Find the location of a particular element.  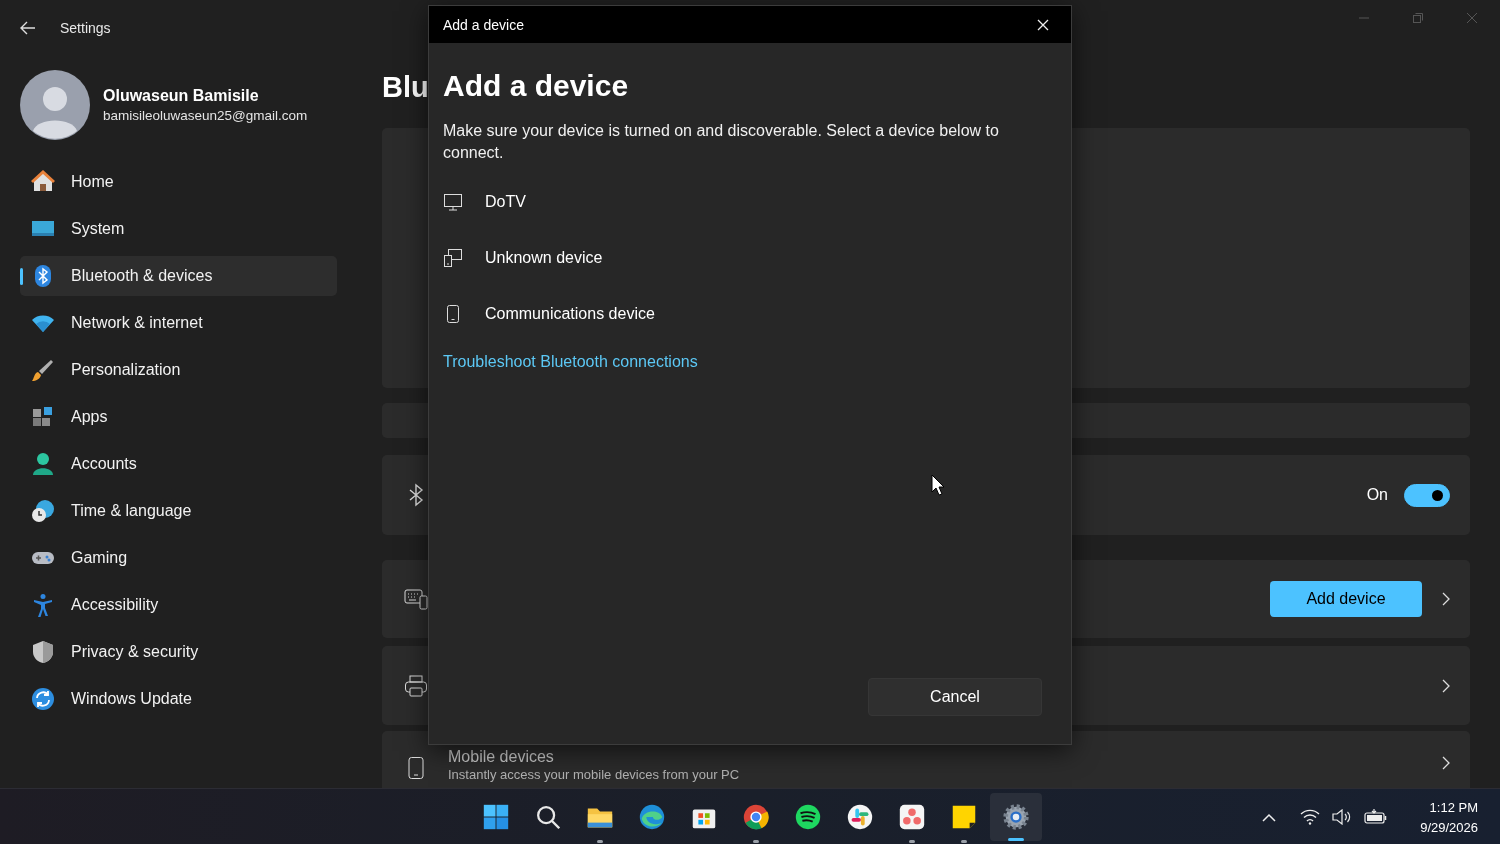

dialog-title: Add a device is located at coordinates (536, 86).